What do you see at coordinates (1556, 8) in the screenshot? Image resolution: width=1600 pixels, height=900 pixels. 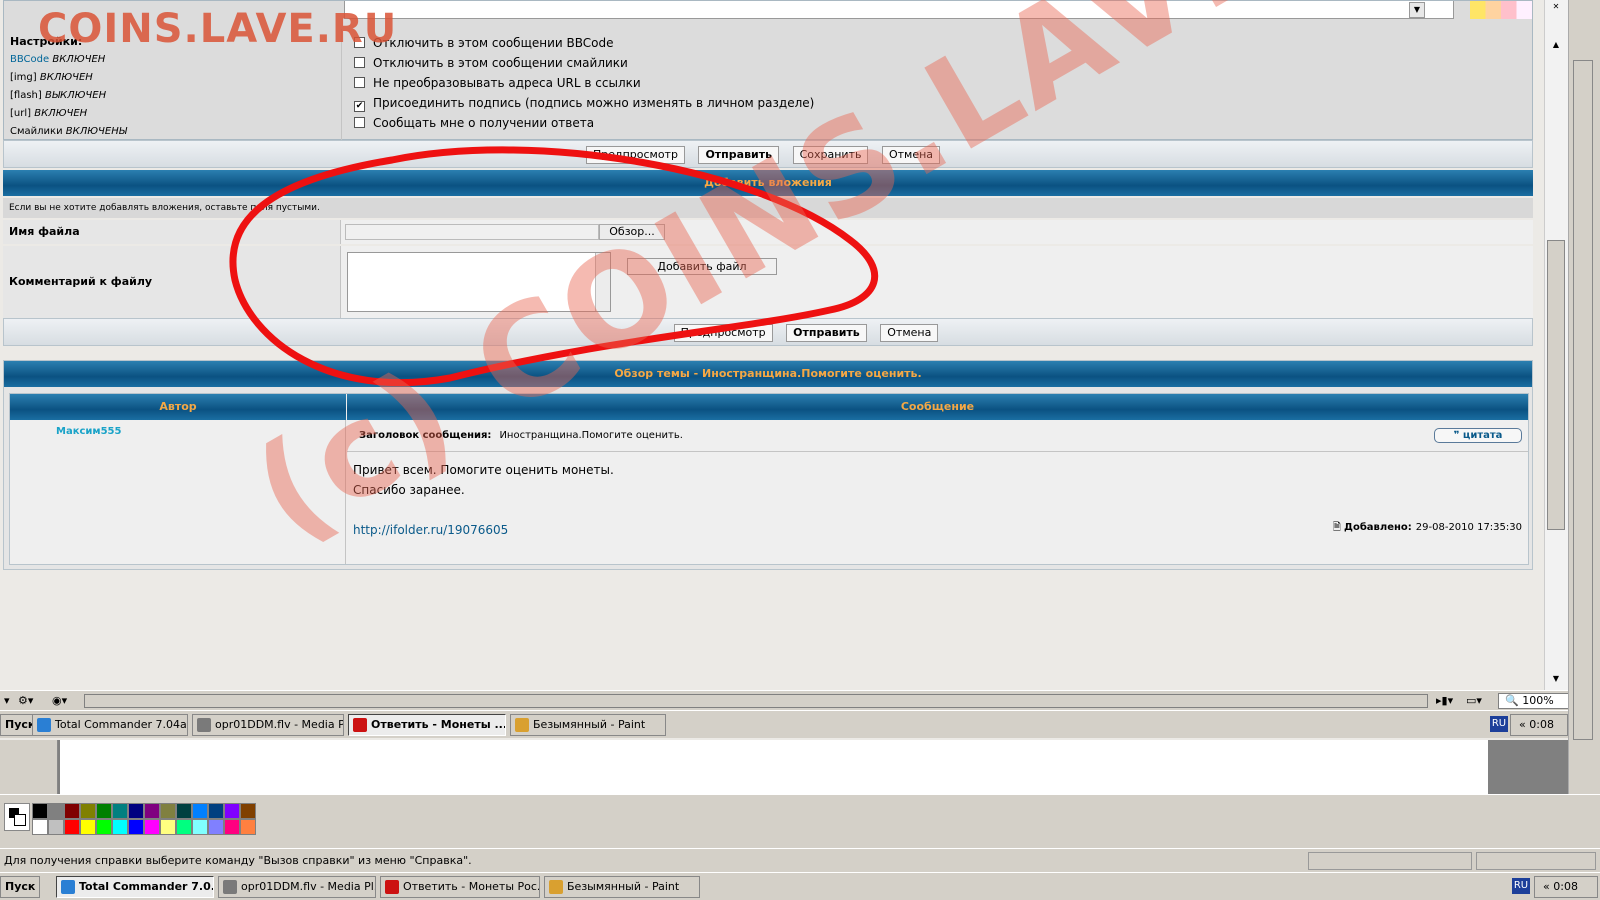 I see `scroll-up-icon: ✕` at bounding box center [1556, 8].